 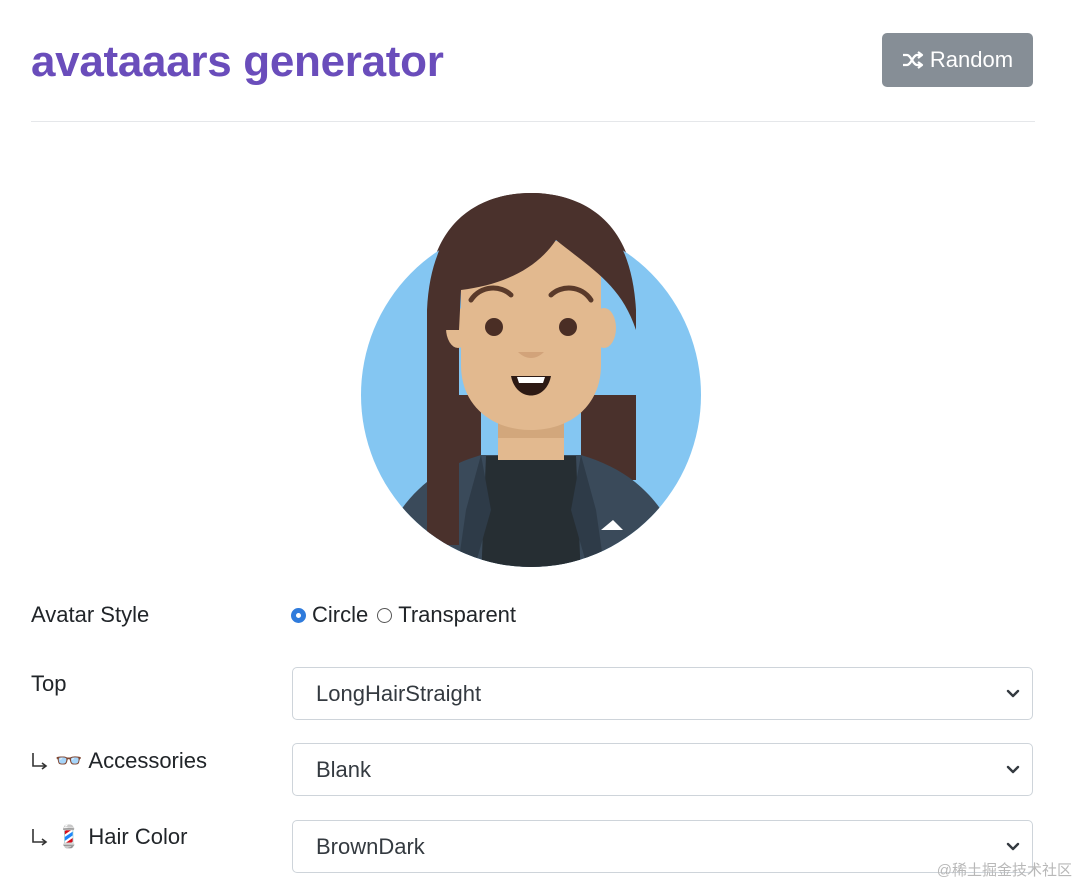 What do you see at coordinates (662, 846) in the screenshot?
I see `hair-color-select: BrownDark` at bounding box center [662, 846].